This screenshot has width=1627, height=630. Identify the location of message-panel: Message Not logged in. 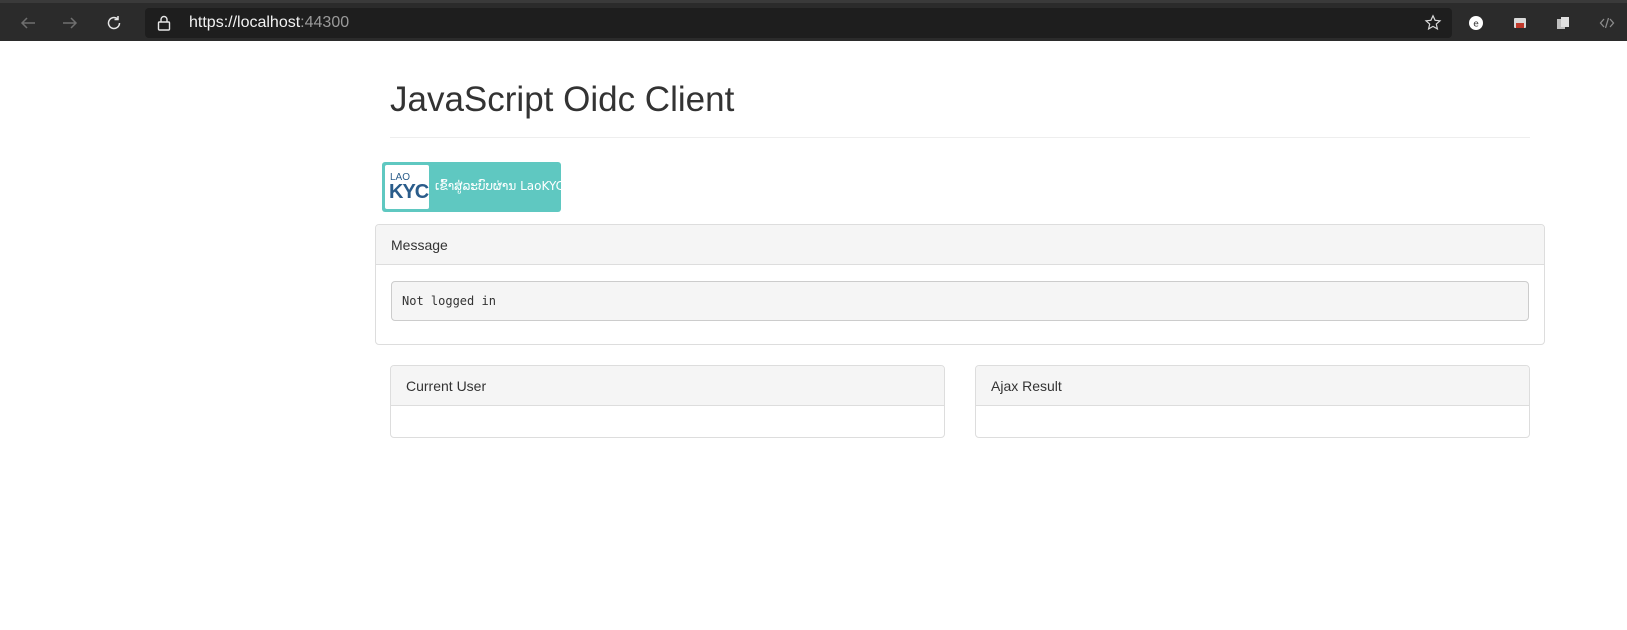
(960, 284).